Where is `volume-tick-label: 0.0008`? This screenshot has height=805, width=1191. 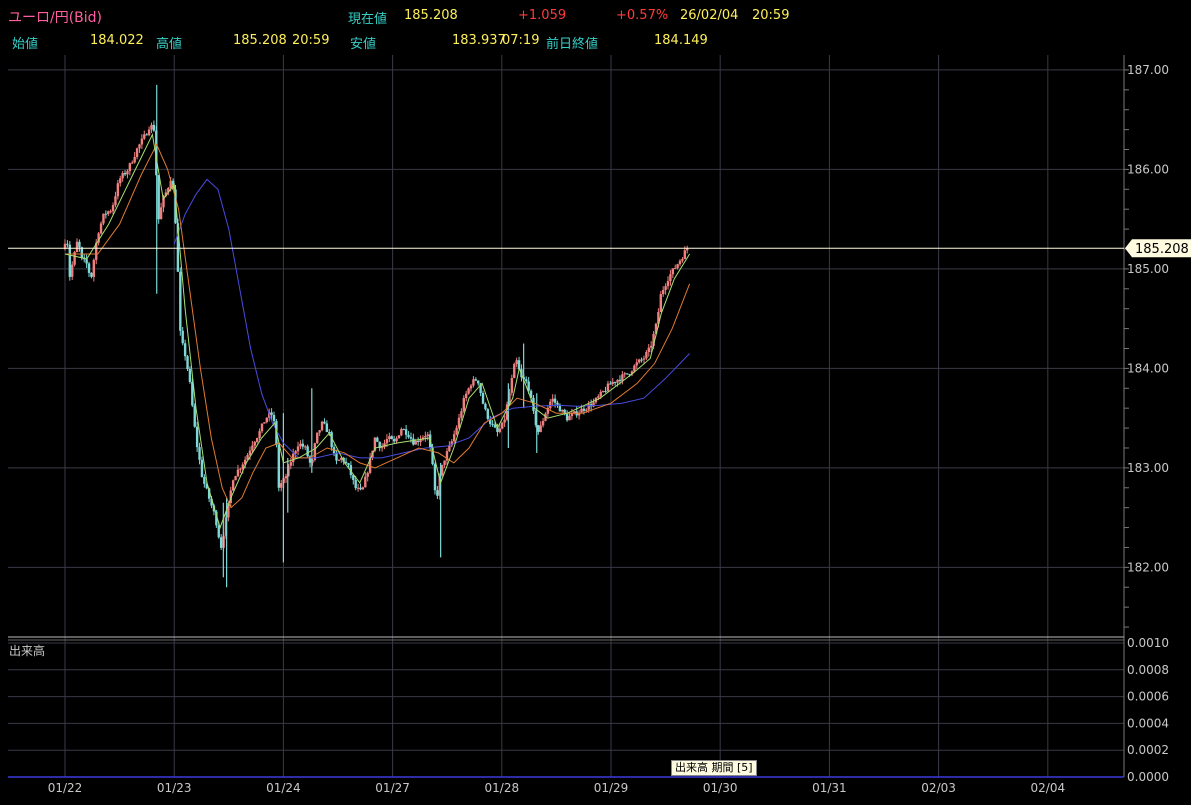 volume-tick-label: 0.0008 is located at coordinates (1148, 670).